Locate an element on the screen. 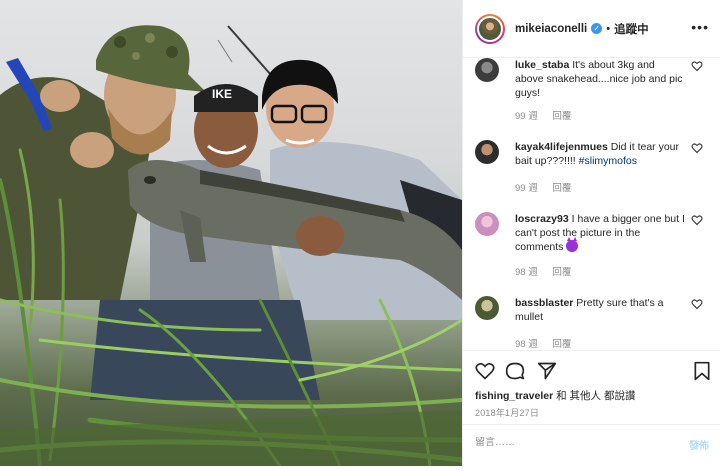 The height and width of the screenshot is (471, 720). commenter-username: kayak4lifejenmues is located at coordinates (561, 147).